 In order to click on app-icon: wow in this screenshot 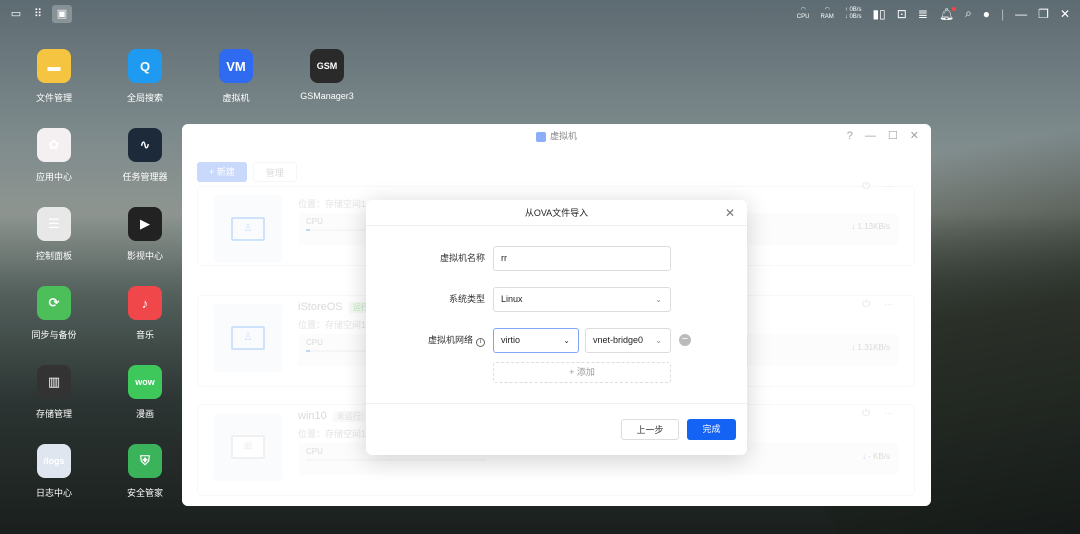, I will do `click(145, 382)`.